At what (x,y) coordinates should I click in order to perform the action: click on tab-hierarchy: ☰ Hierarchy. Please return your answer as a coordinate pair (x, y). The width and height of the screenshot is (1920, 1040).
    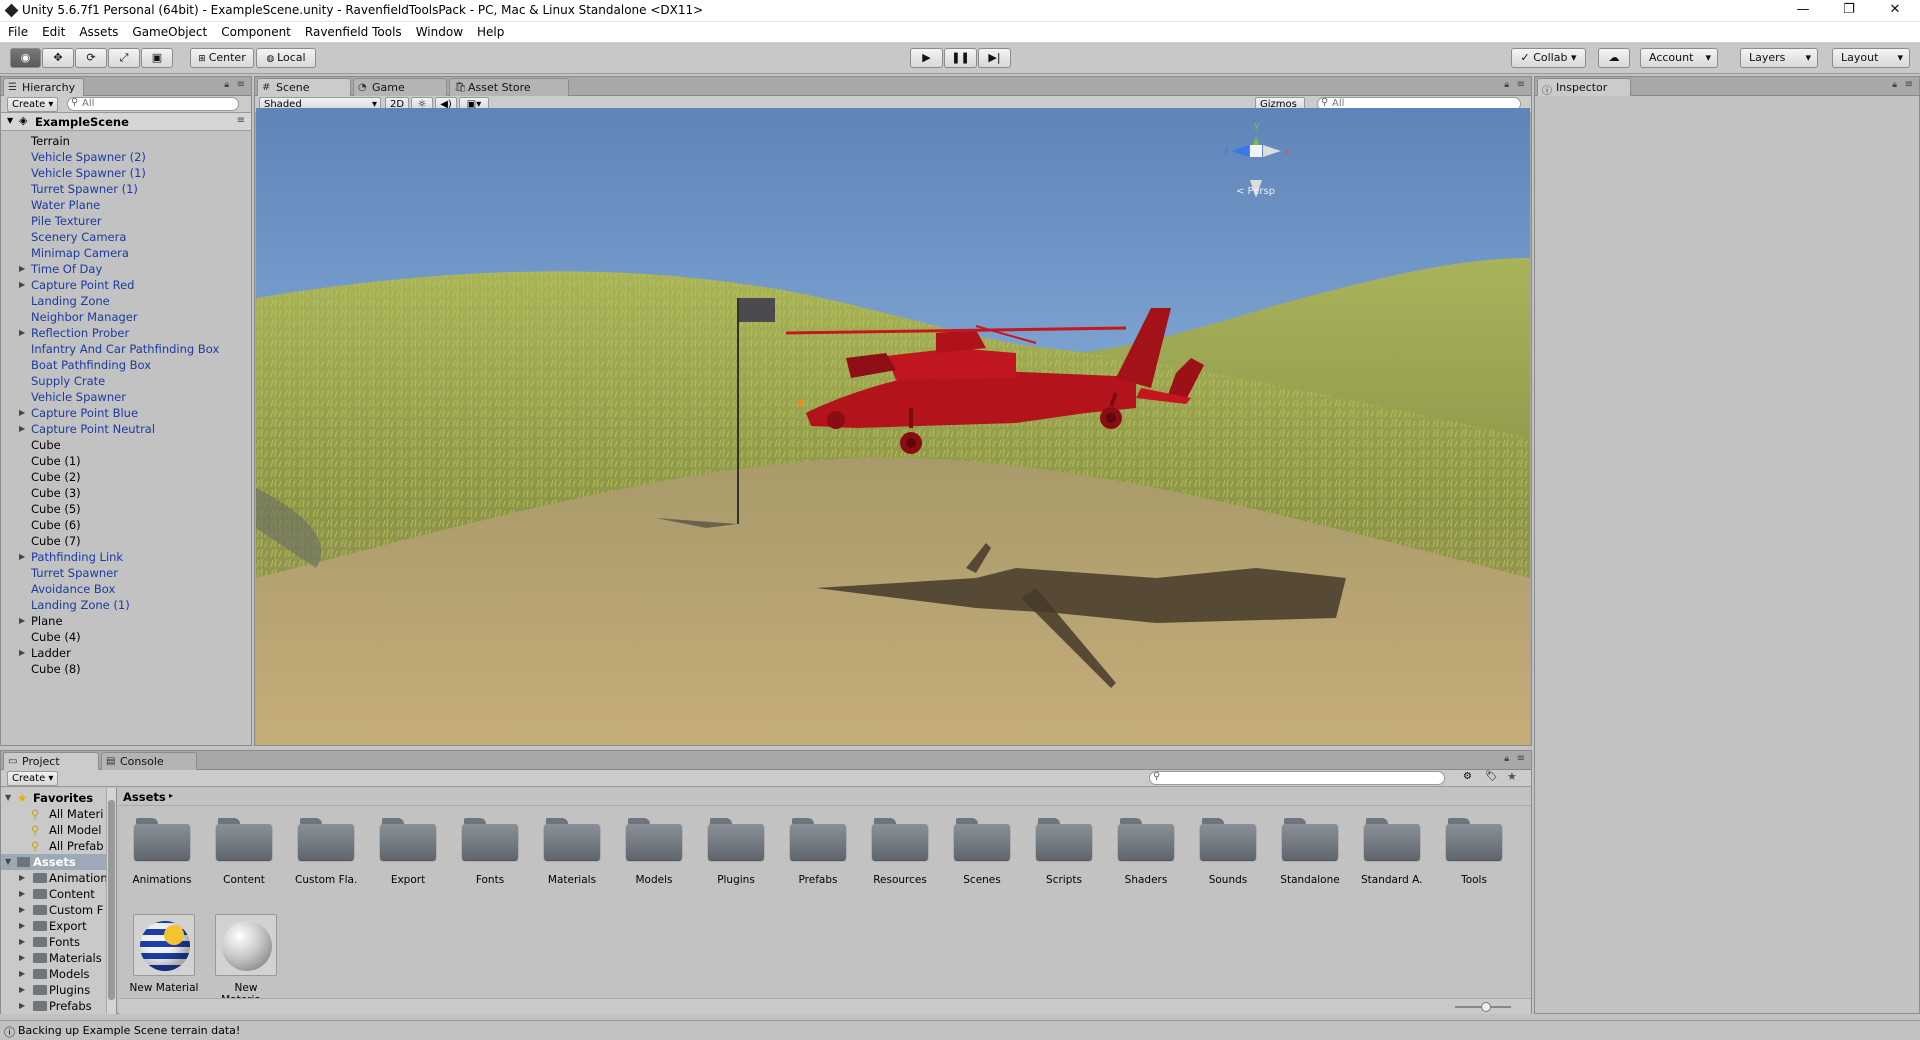
    Looking at the image, I should click on (44, 87).